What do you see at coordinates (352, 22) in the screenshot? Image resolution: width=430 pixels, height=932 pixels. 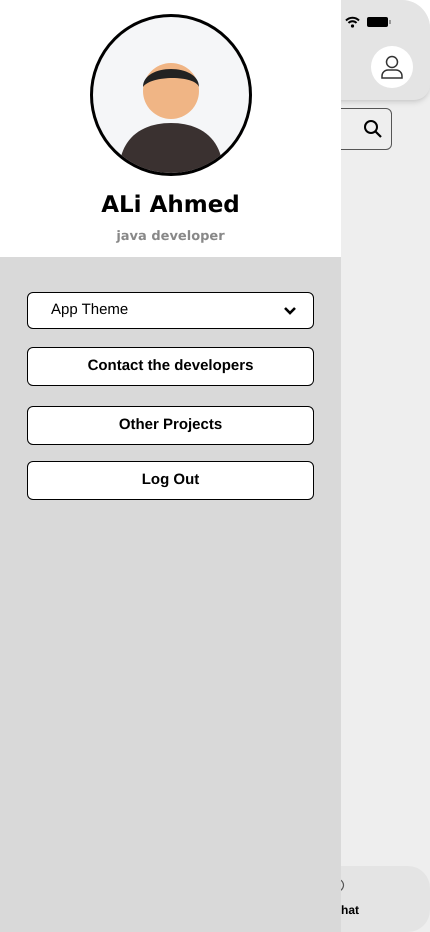 I see `wifi-icon` at bounding box center [352, 22].